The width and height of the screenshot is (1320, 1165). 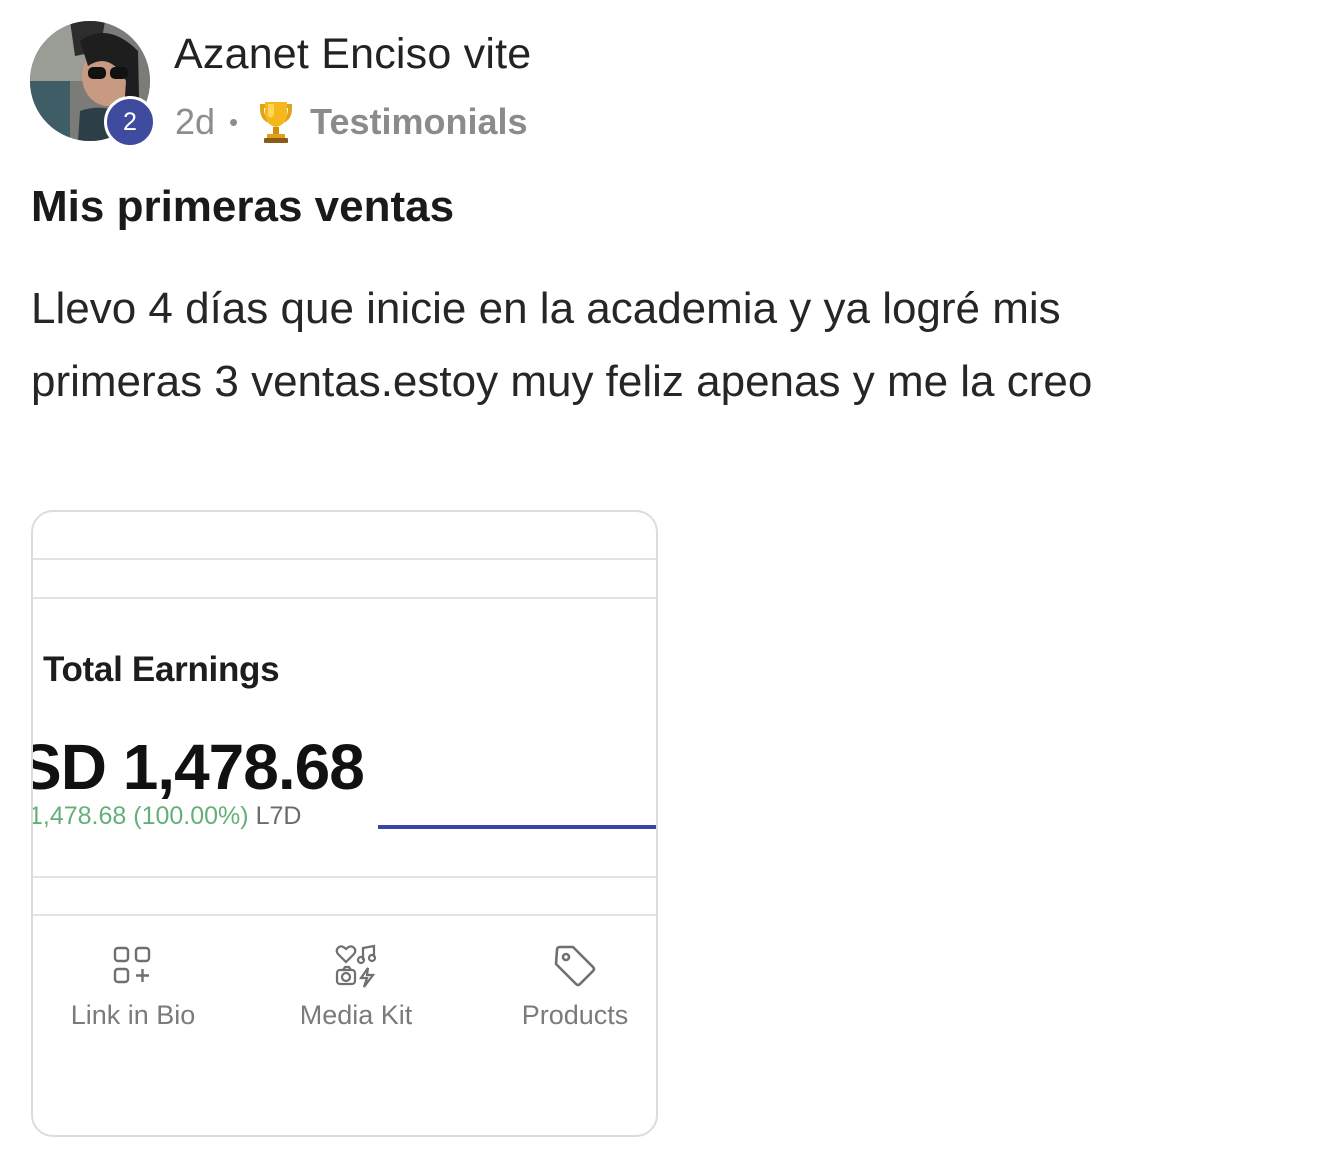 I want to click on earnings-trend-line, so click(x=517, y=827).